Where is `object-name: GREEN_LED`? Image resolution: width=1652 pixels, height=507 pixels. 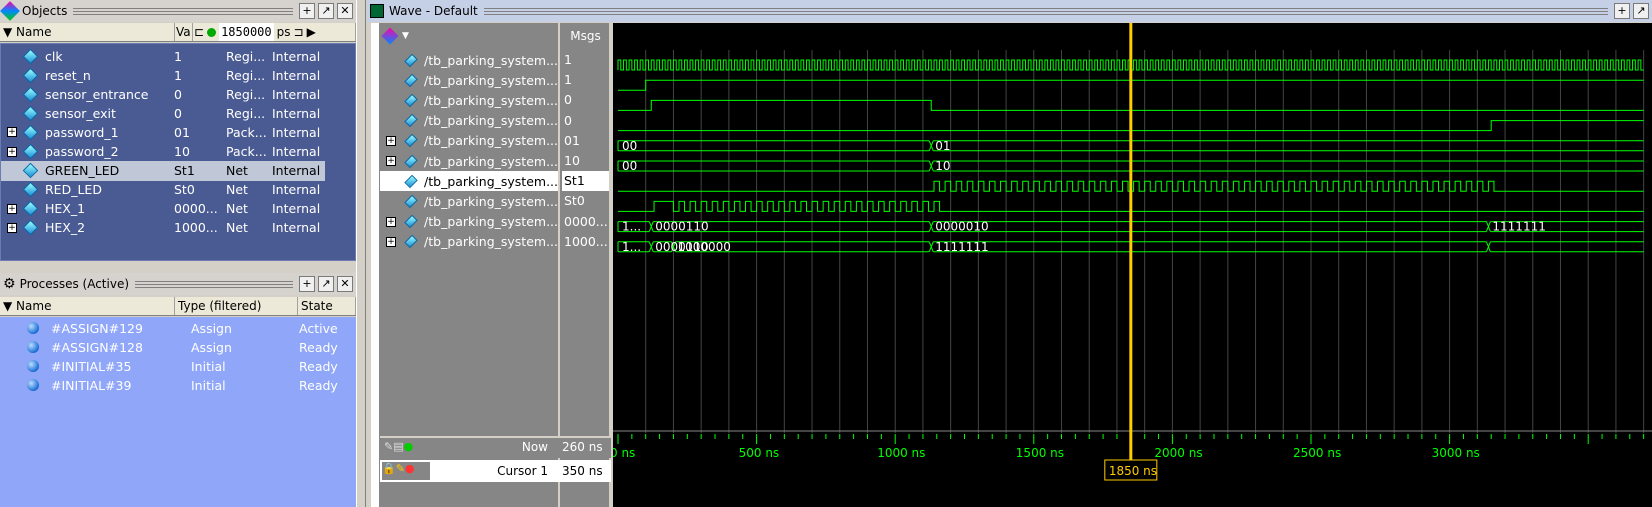
object-name: GREEN_LED is located at coordinates (82, 171).